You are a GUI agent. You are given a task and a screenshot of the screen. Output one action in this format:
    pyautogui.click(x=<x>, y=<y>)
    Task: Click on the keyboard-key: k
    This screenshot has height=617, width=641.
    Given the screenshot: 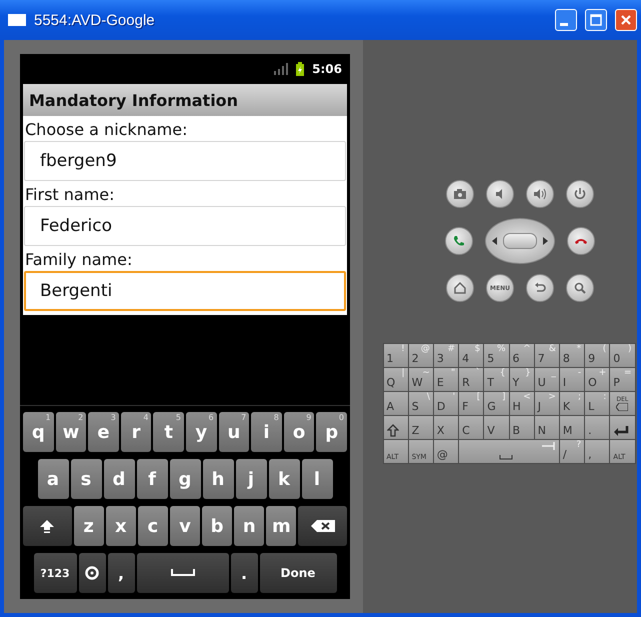 What is the action you would take?
    pyautogui.click(x=284, y=479)
    